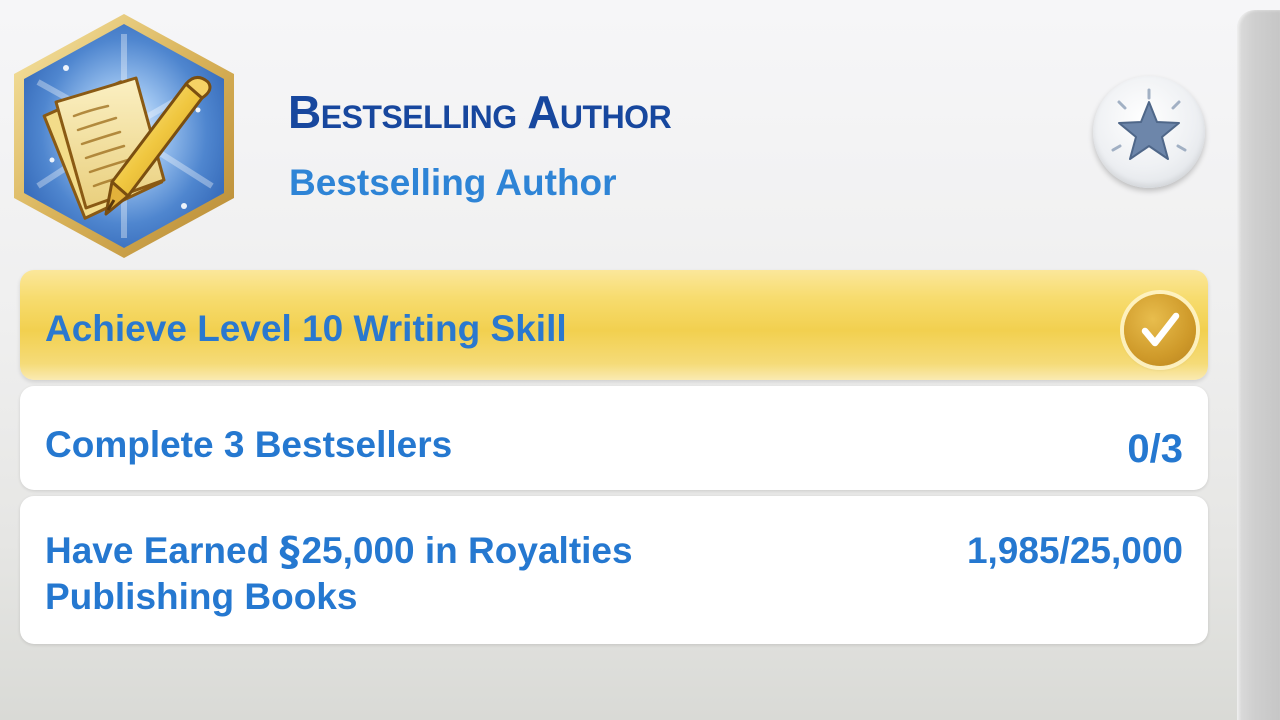 Image resolution: width=1280 pixels, height=720 pixels. What do you see at coordinates (1074, 550) in the screenshot?
I see `objective-progress: 1,985/25,000` at bounding box center [1074, 550].